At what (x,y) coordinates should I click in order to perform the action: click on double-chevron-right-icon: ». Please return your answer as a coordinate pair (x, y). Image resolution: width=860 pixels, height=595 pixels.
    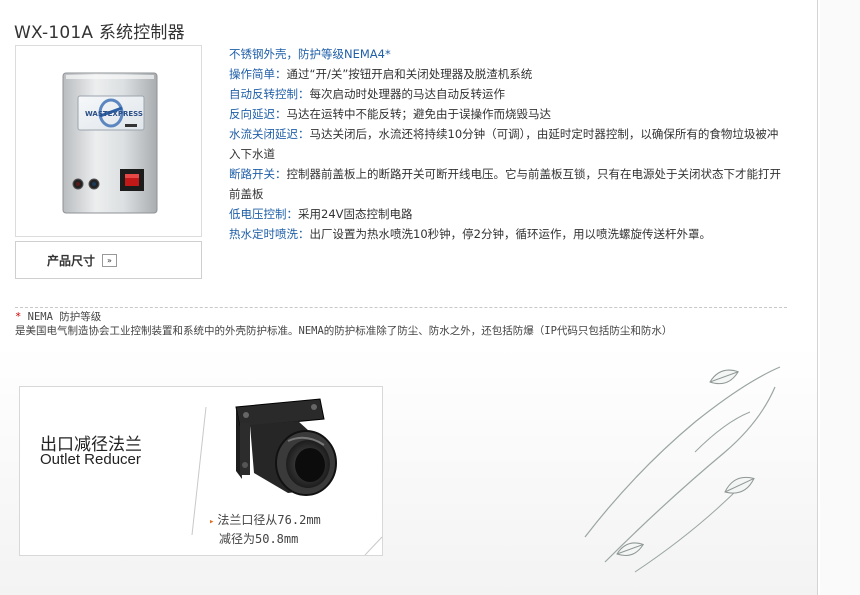
    Looking at the image, I should click on (109, 260).